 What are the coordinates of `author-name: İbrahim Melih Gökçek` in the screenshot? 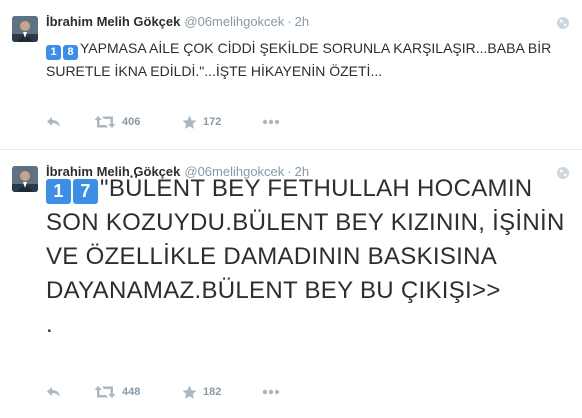 It's located at (113, 21).